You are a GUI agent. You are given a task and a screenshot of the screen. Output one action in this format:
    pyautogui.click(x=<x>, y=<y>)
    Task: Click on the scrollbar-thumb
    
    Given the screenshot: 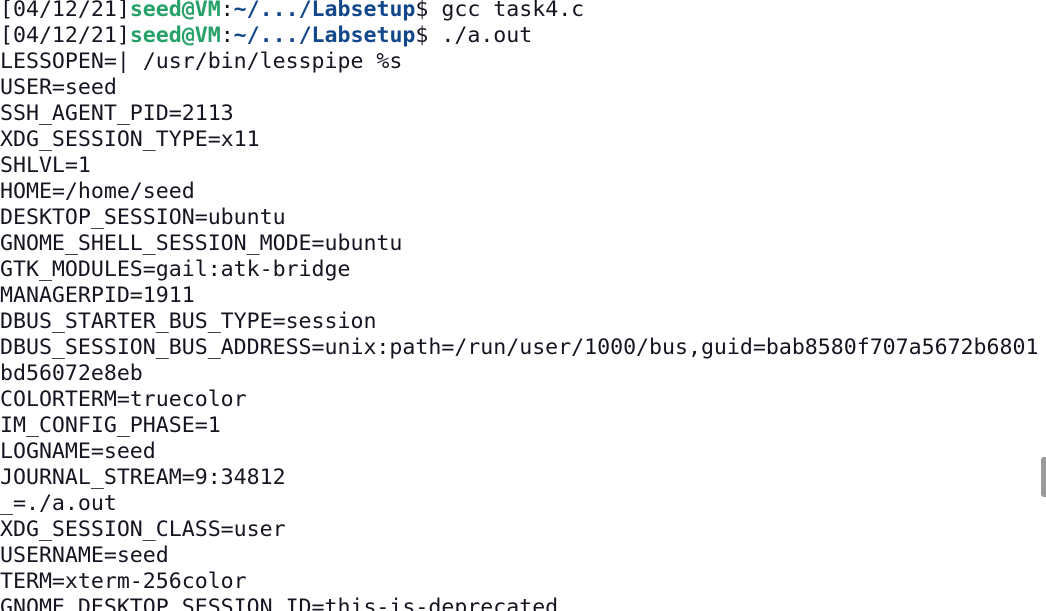 What is the action you would take?
    pyautogui.click(x=1043, y=477)
    